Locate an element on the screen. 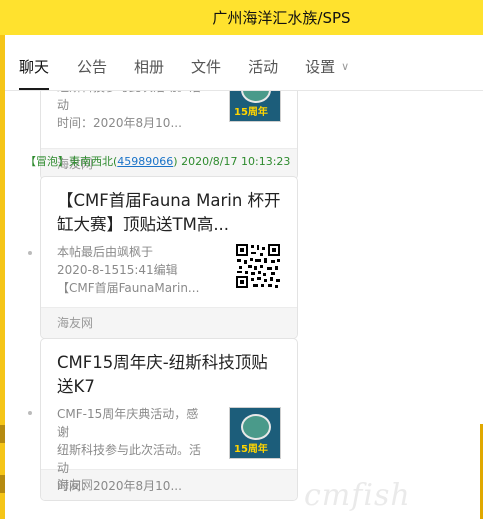  sender-name: 東南西北 is located at coordinates (91, 161).